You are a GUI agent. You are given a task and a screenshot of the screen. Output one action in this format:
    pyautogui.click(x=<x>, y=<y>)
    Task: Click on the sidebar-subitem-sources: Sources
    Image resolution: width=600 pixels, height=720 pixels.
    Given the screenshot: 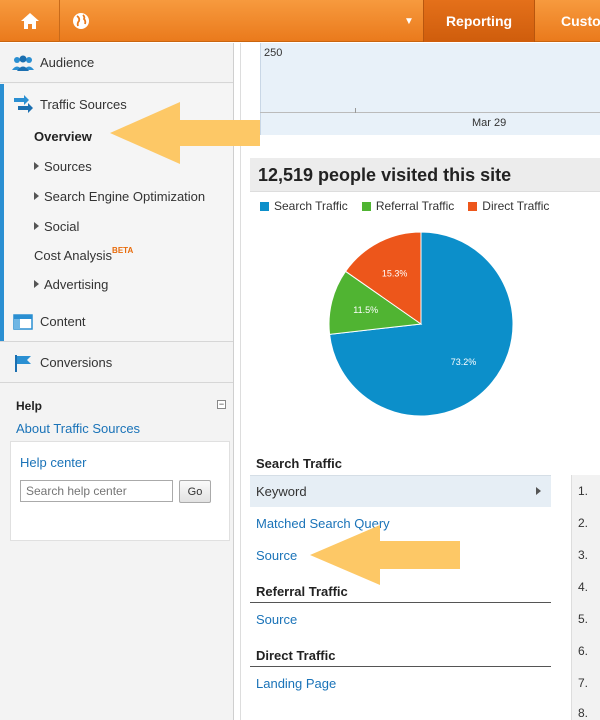 What is the action you would take?
    pyautogui.click(x=63, y=166)
    